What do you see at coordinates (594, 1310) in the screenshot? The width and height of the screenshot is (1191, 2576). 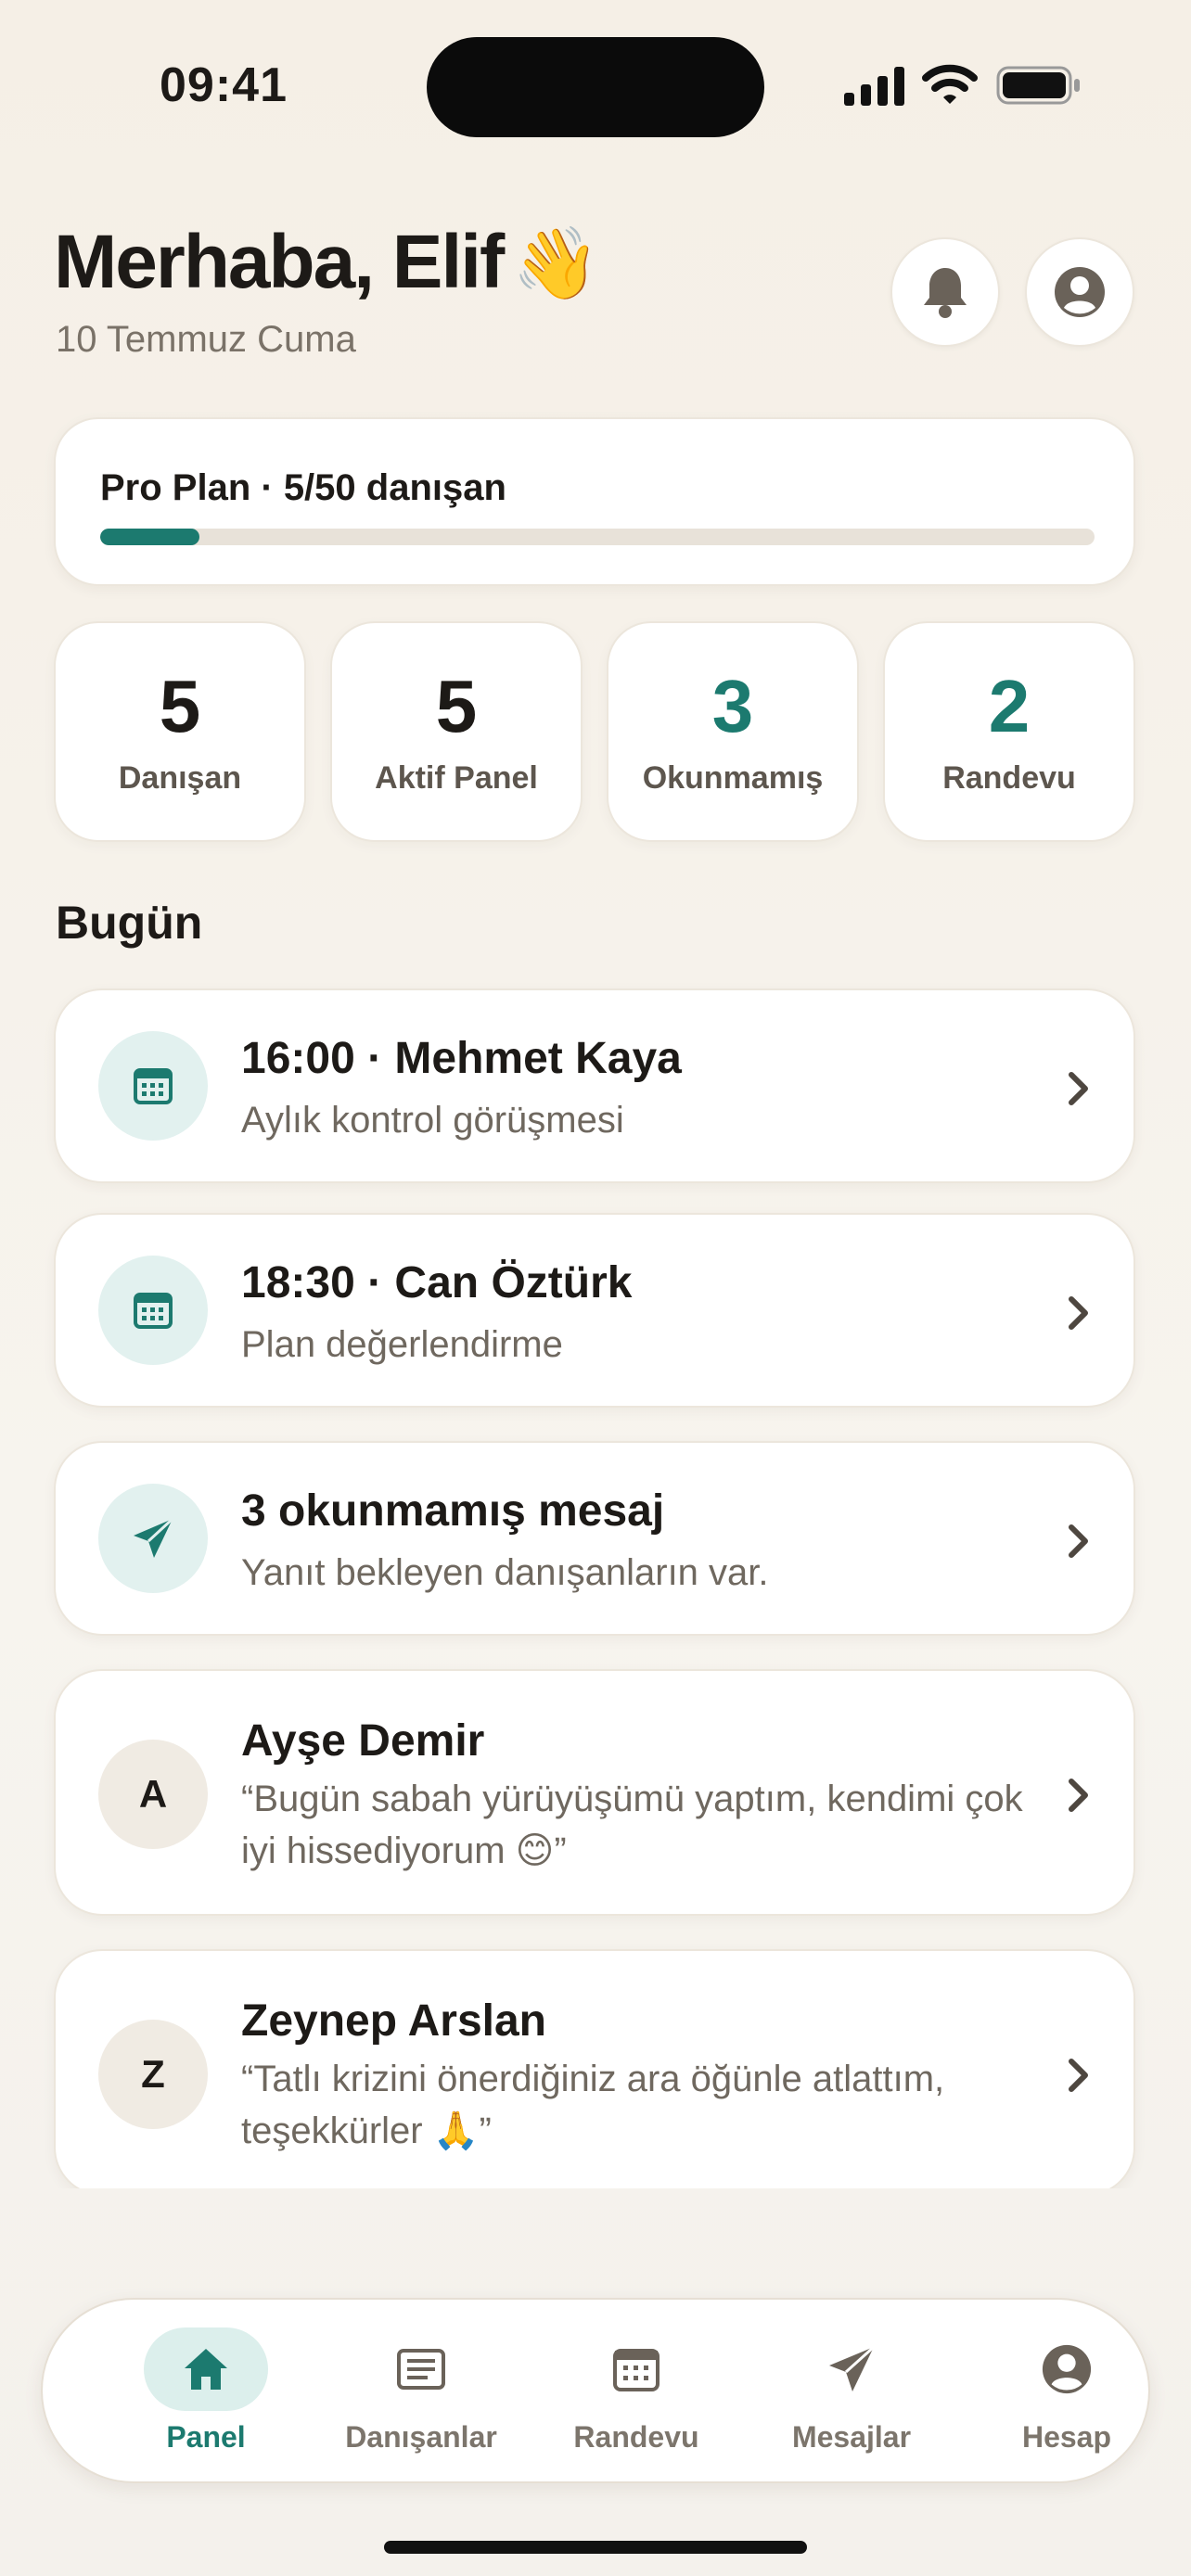 I see `list-item-appointment: 18:30 · Can Öztürk Plan değerlendirme` at bounding box center [594, 1310].